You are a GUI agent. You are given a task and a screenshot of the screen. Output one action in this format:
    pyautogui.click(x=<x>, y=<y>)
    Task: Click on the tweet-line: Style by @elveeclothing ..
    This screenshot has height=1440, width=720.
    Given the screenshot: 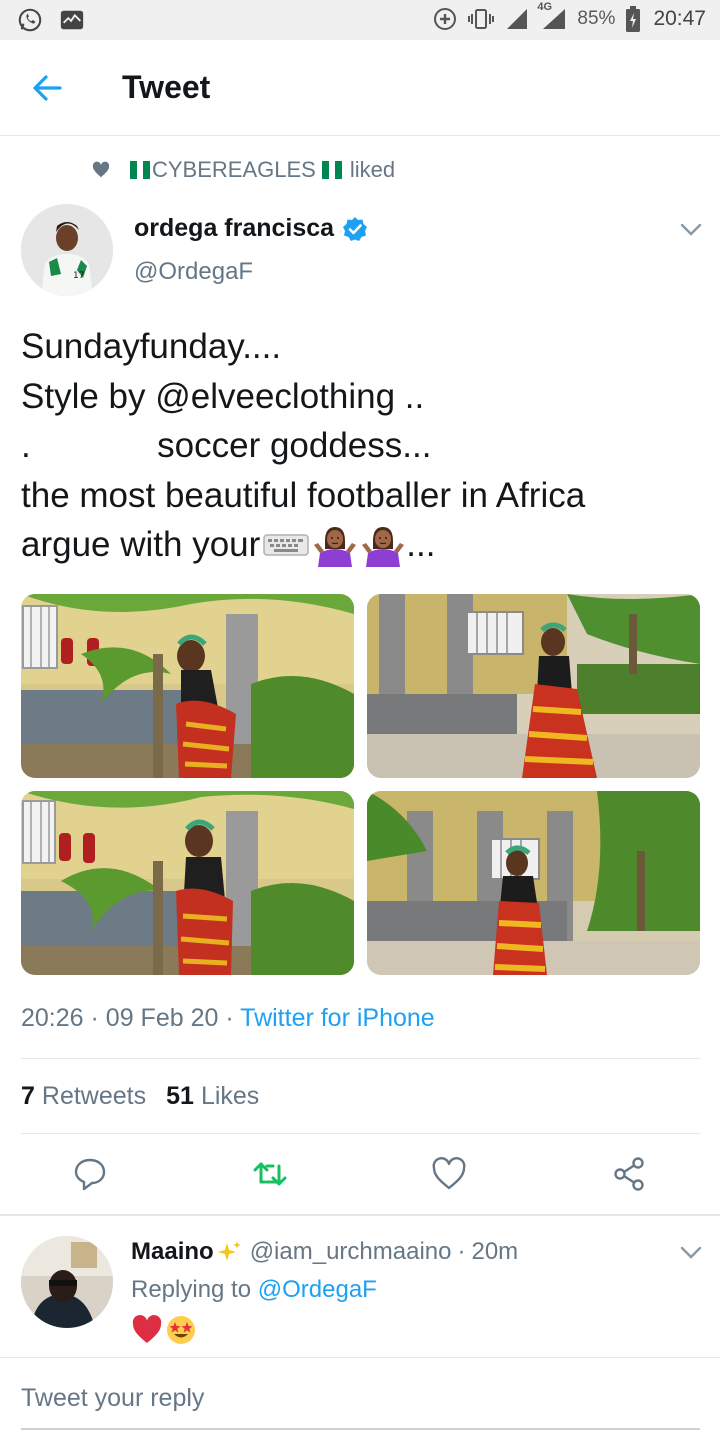 What is the action you would take?
    pyautogui.click(x=223, y=396)
    